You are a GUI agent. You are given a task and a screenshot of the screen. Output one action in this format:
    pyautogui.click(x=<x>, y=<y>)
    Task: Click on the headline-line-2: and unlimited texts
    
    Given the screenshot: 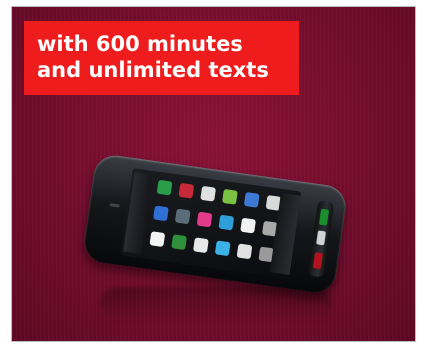 What is the action you would take?
    pyautogui.click(x=153, y=70)
    